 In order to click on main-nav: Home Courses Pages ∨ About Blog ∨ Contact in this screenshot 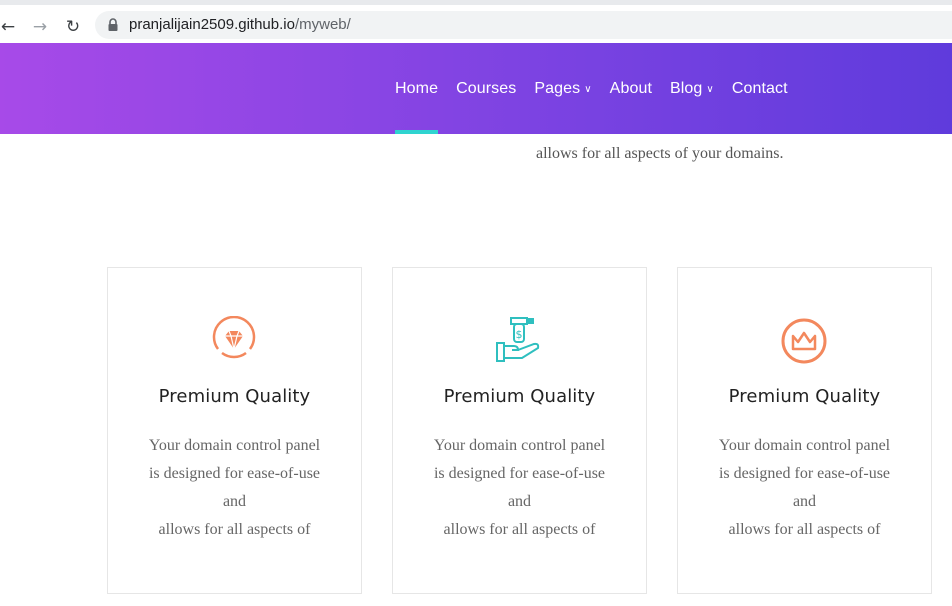, I will do `click(600, 88)`.